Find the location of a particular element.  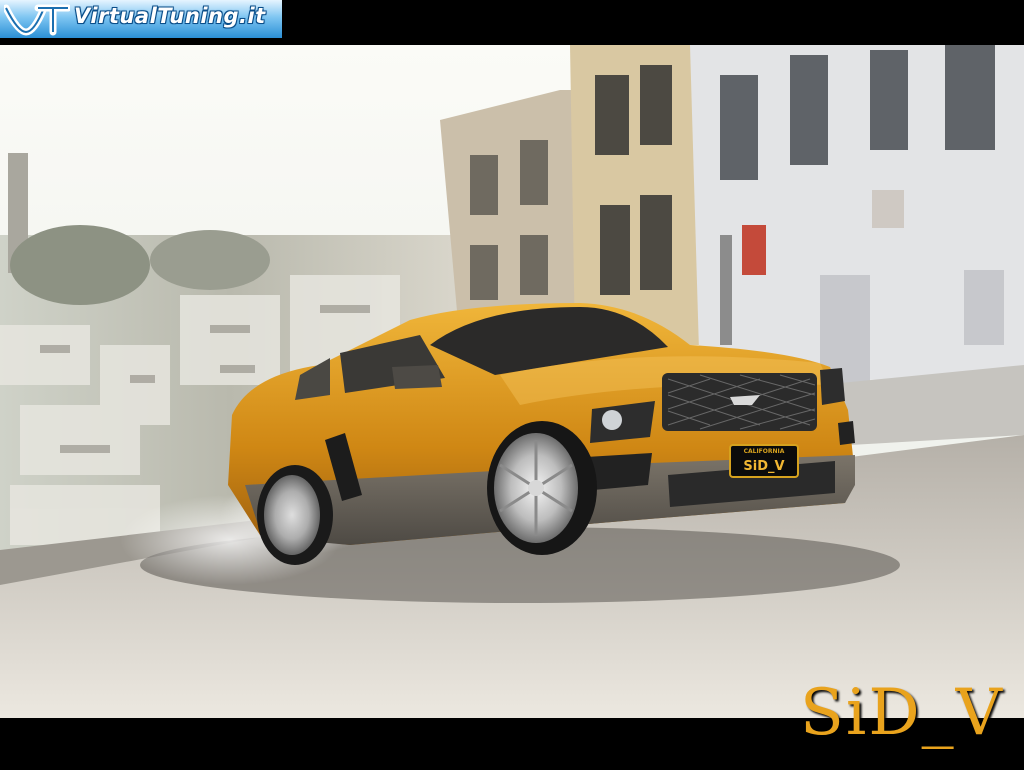

vt-logo-icon is located at coordinates (37, 20).